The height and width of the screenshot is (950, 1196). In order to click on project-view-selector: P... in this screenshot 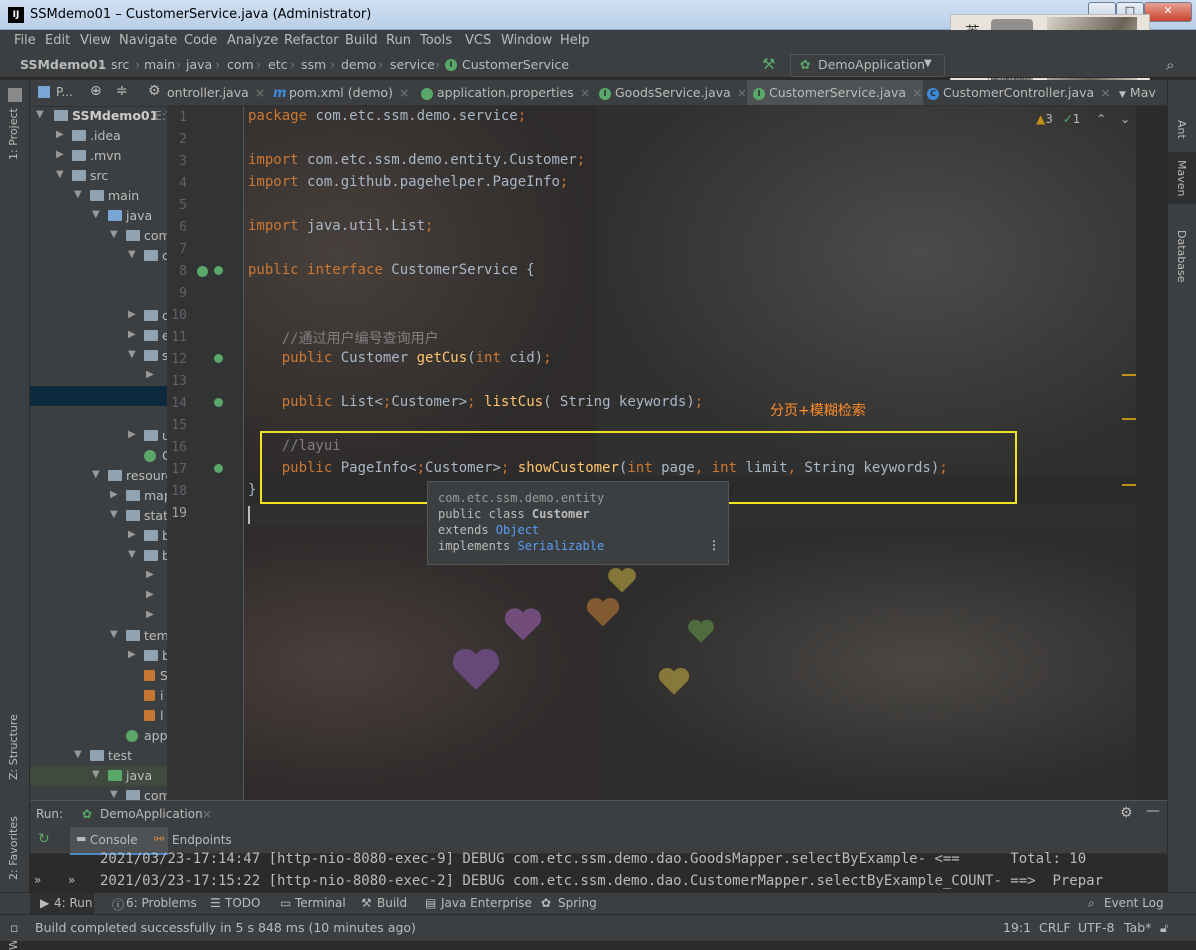, I will do `click(64, 92)`.